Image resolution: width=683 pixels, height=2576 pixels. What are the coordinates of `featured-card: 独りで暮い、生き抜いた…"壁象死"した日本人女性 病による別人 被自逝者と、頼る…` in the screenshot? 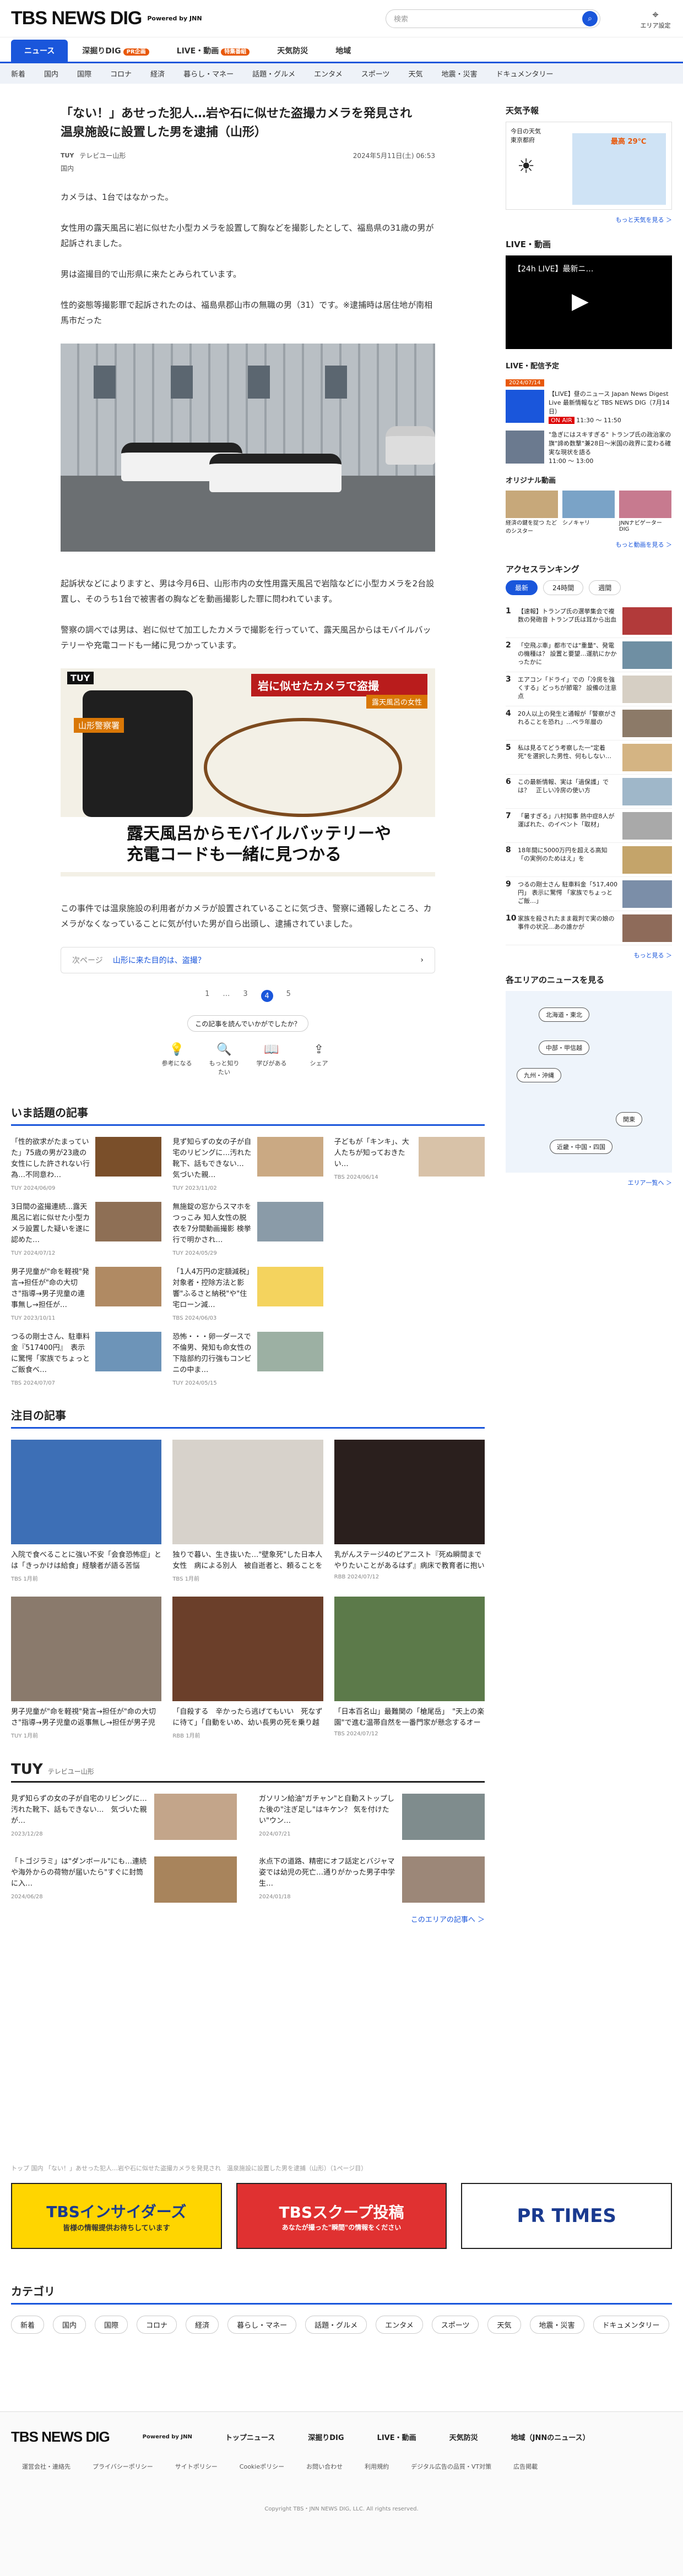 It's located at (247, 1511).